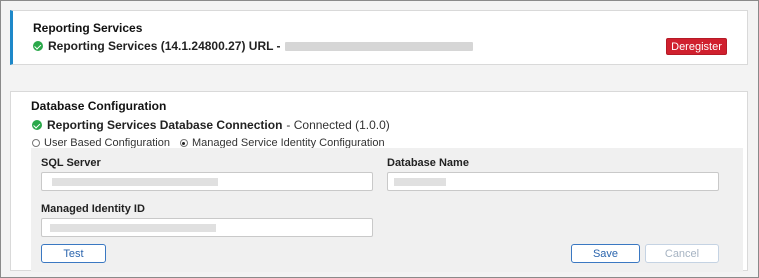  Describe the element at coordinates (135, 182) in the screenshot. I see `redacted-sql-server` at that location.